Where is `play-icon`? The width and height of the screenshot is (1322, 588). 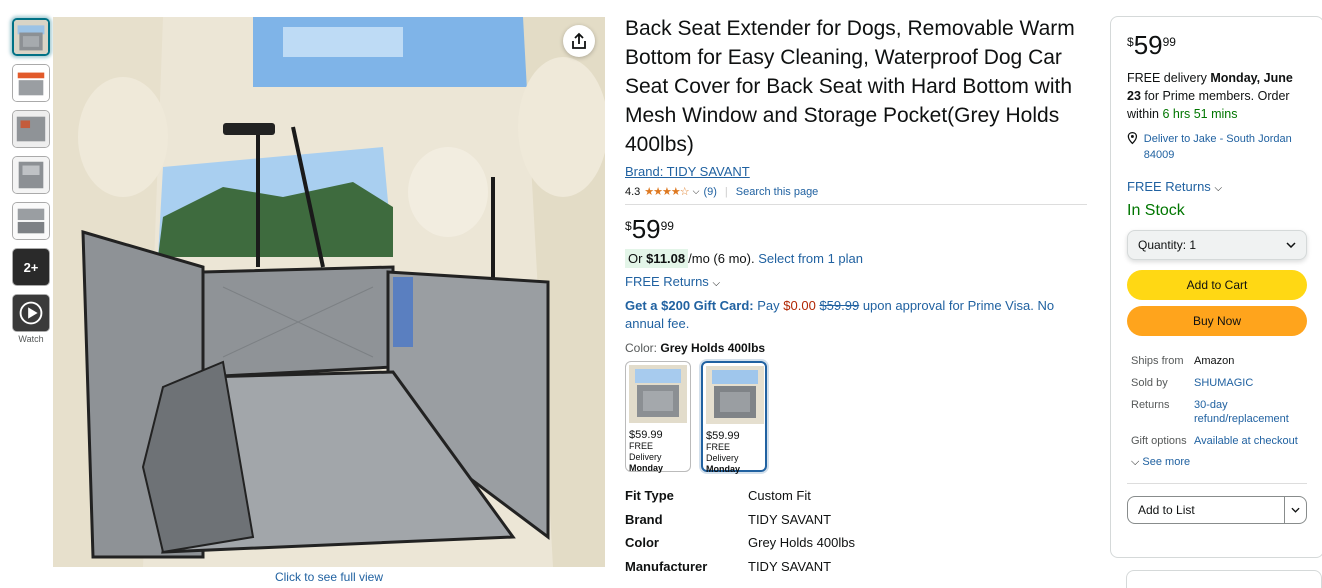 play-icon is located at coordinates (31, 313).